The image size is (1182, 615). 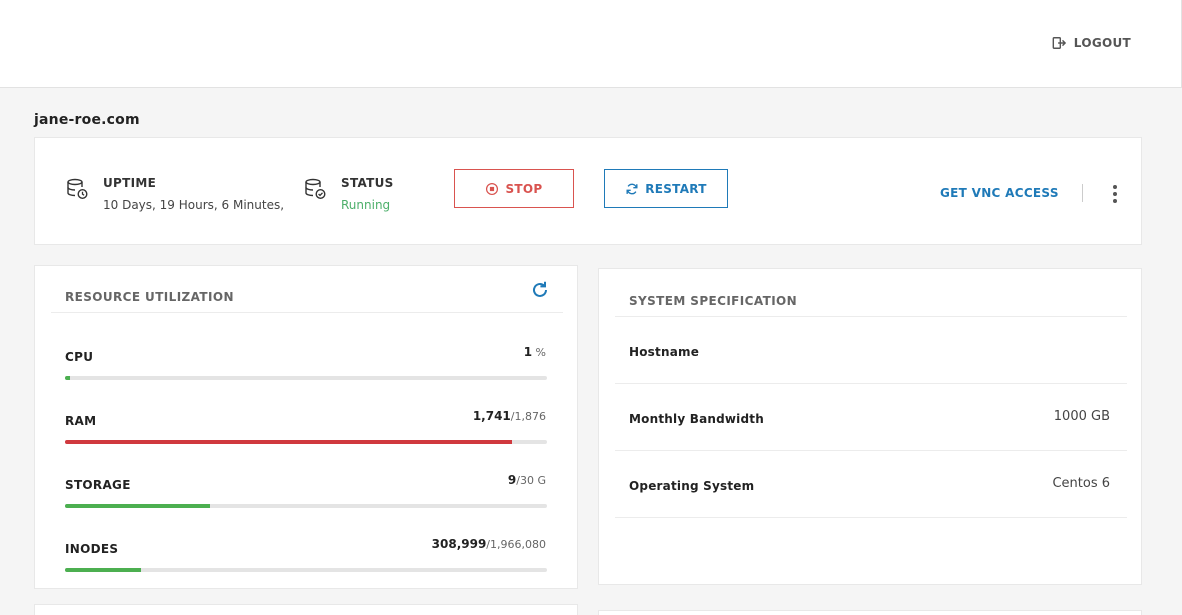 I want to click on restart-label: RESTART, so click(x=676, y=188).